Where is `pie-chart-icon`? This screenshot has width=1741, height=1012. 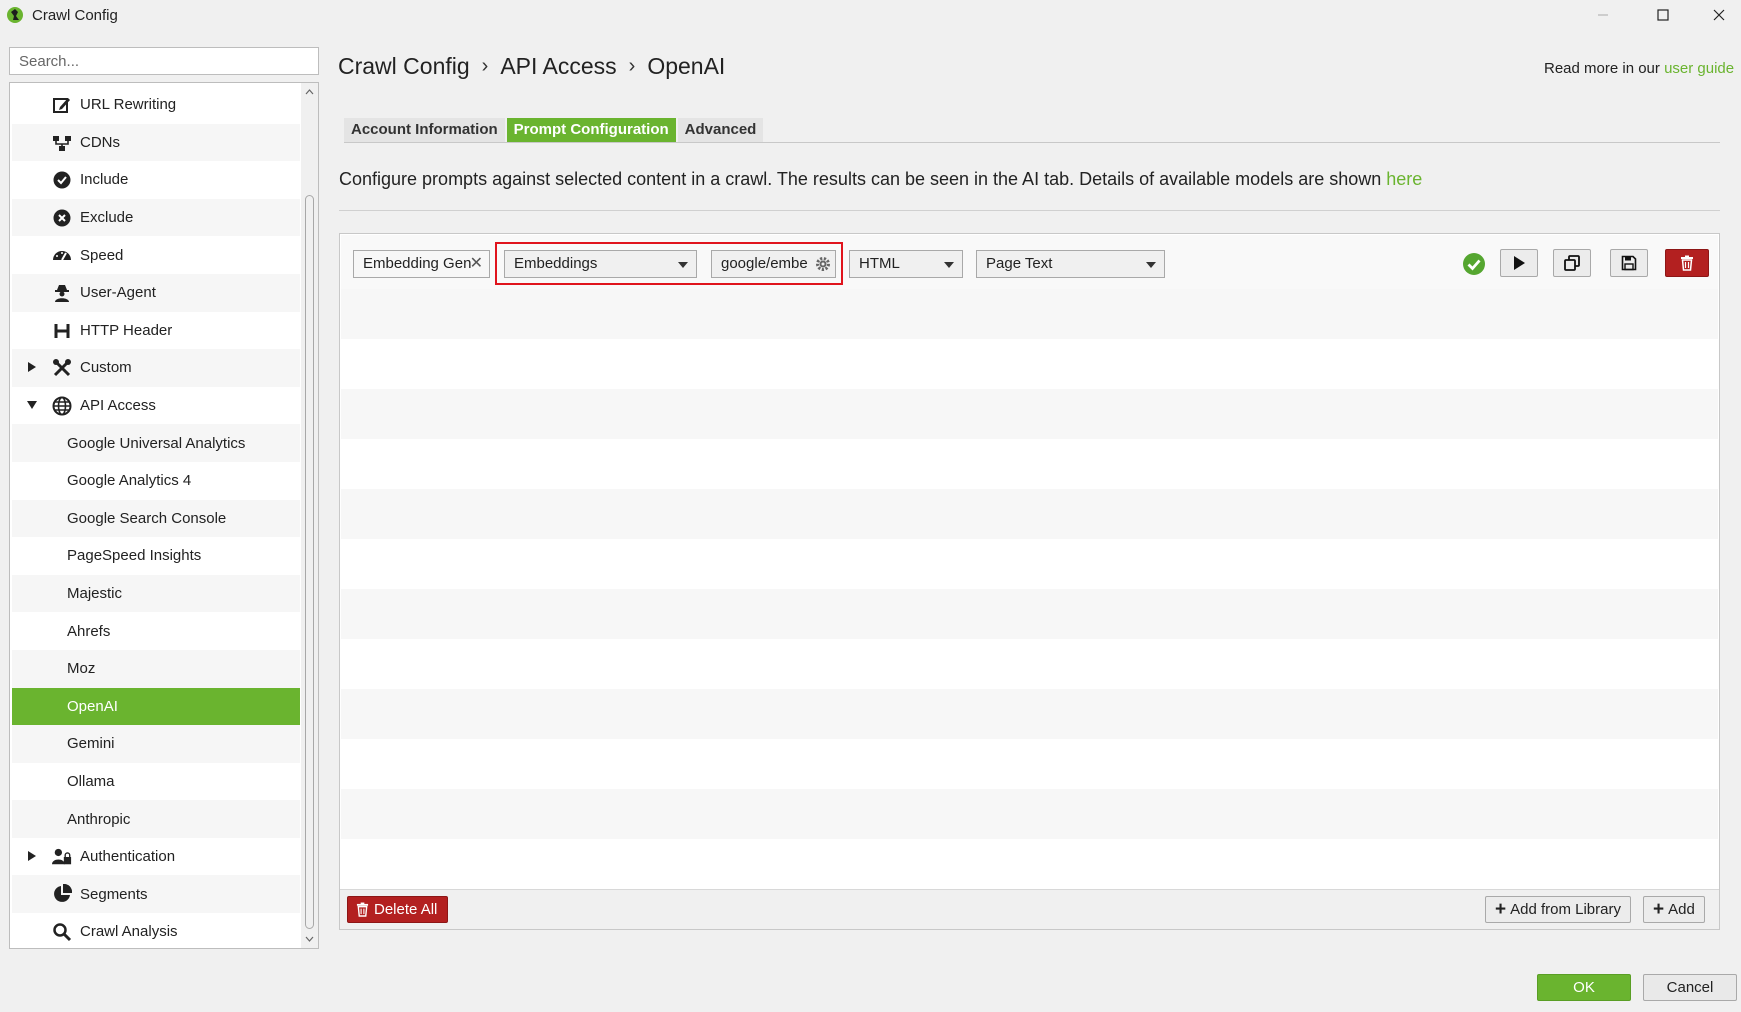 pie-chart-icon is located at coordinates (63, 893).